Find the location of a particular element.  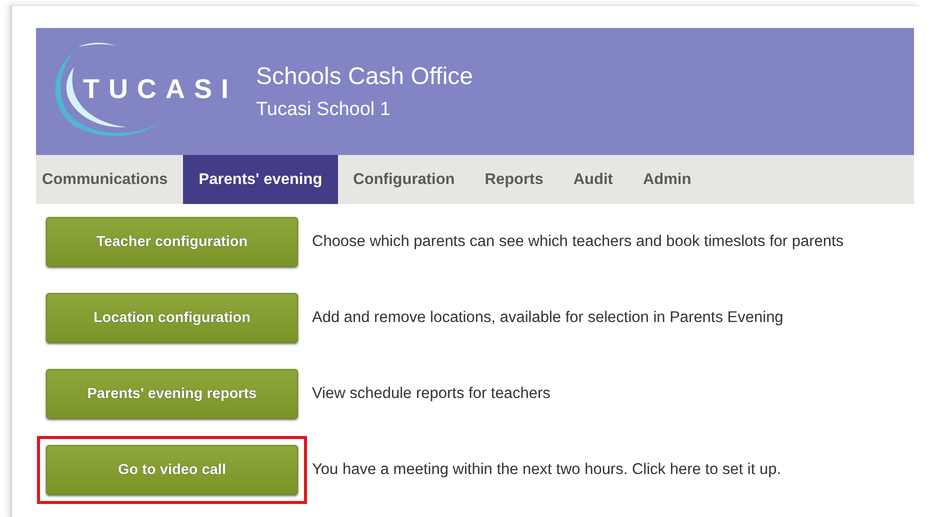

action-description: You have a meeting within the next two hours. Click here to set it up. is located at coordinates (546, 470).